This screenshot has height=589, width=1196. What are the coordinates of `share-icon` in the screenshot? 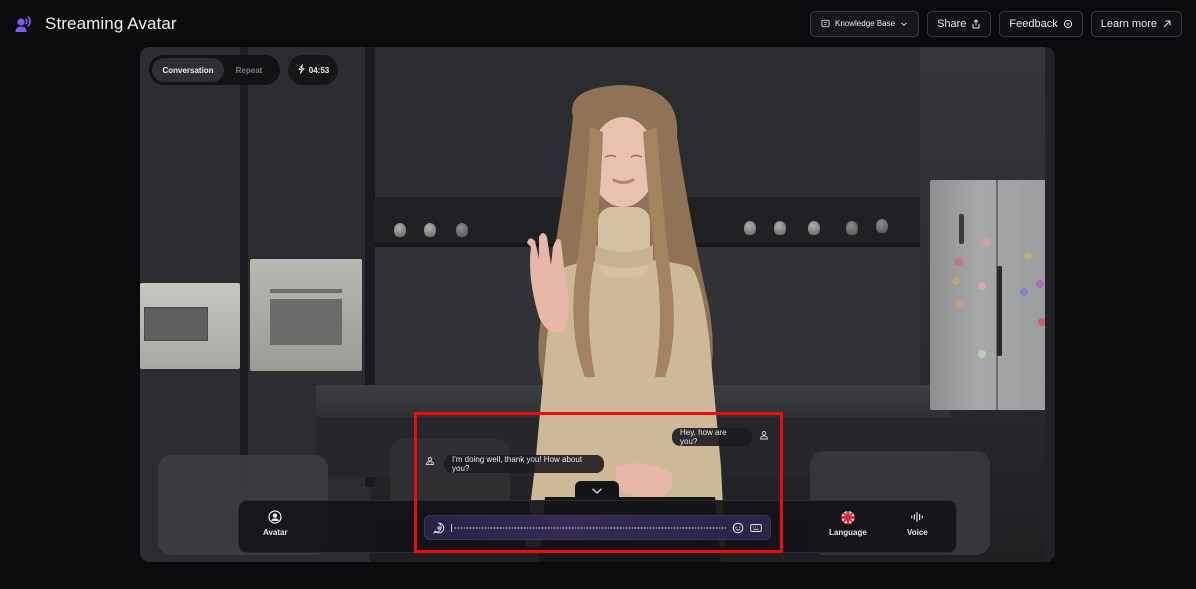 It's located at (976, 23).